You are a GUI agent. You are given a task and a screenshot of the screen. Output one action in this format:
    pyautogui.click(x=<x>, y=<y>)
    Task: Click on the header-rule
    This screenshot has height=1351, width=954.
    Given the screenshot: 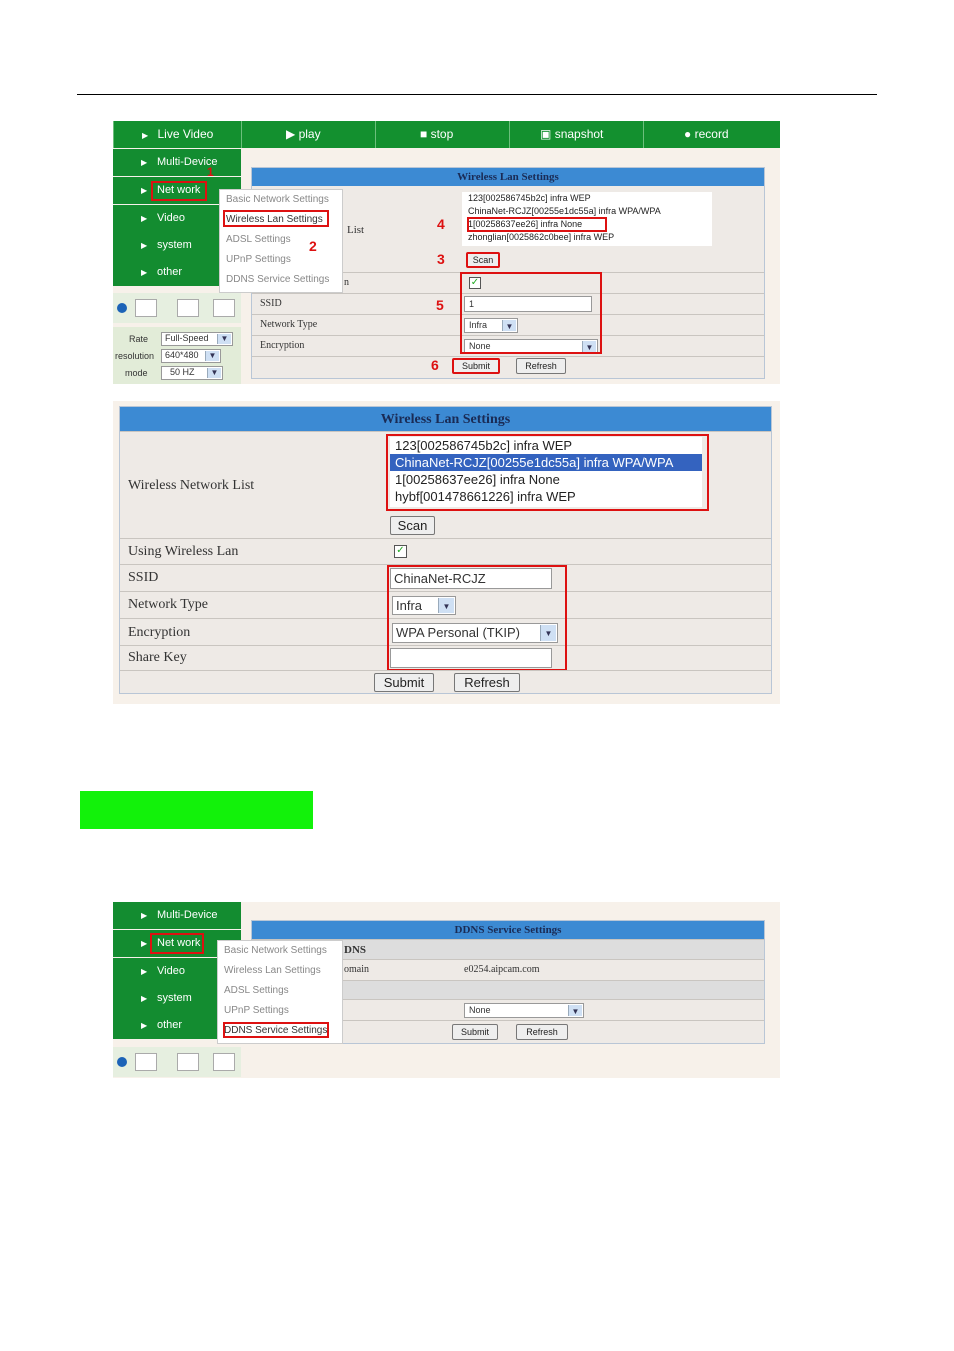 What is the action you would take?
    pyautogui.click(x=477, y=94)
    